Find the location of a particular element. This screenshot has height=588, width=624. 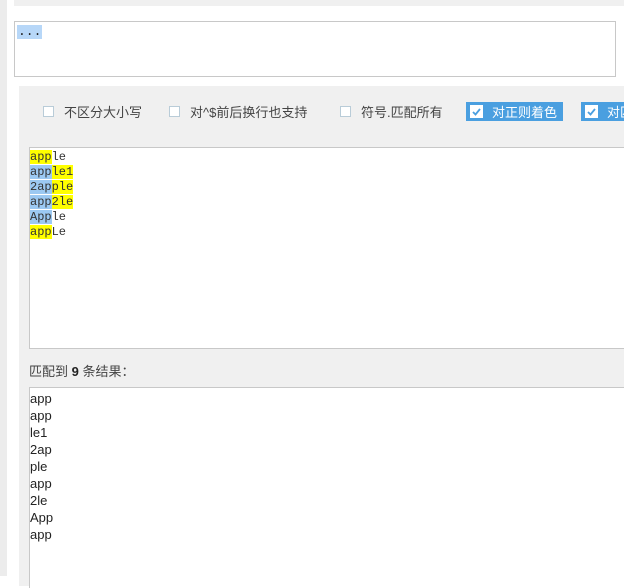

source-line: appLe is located at coordinates (51, 232).